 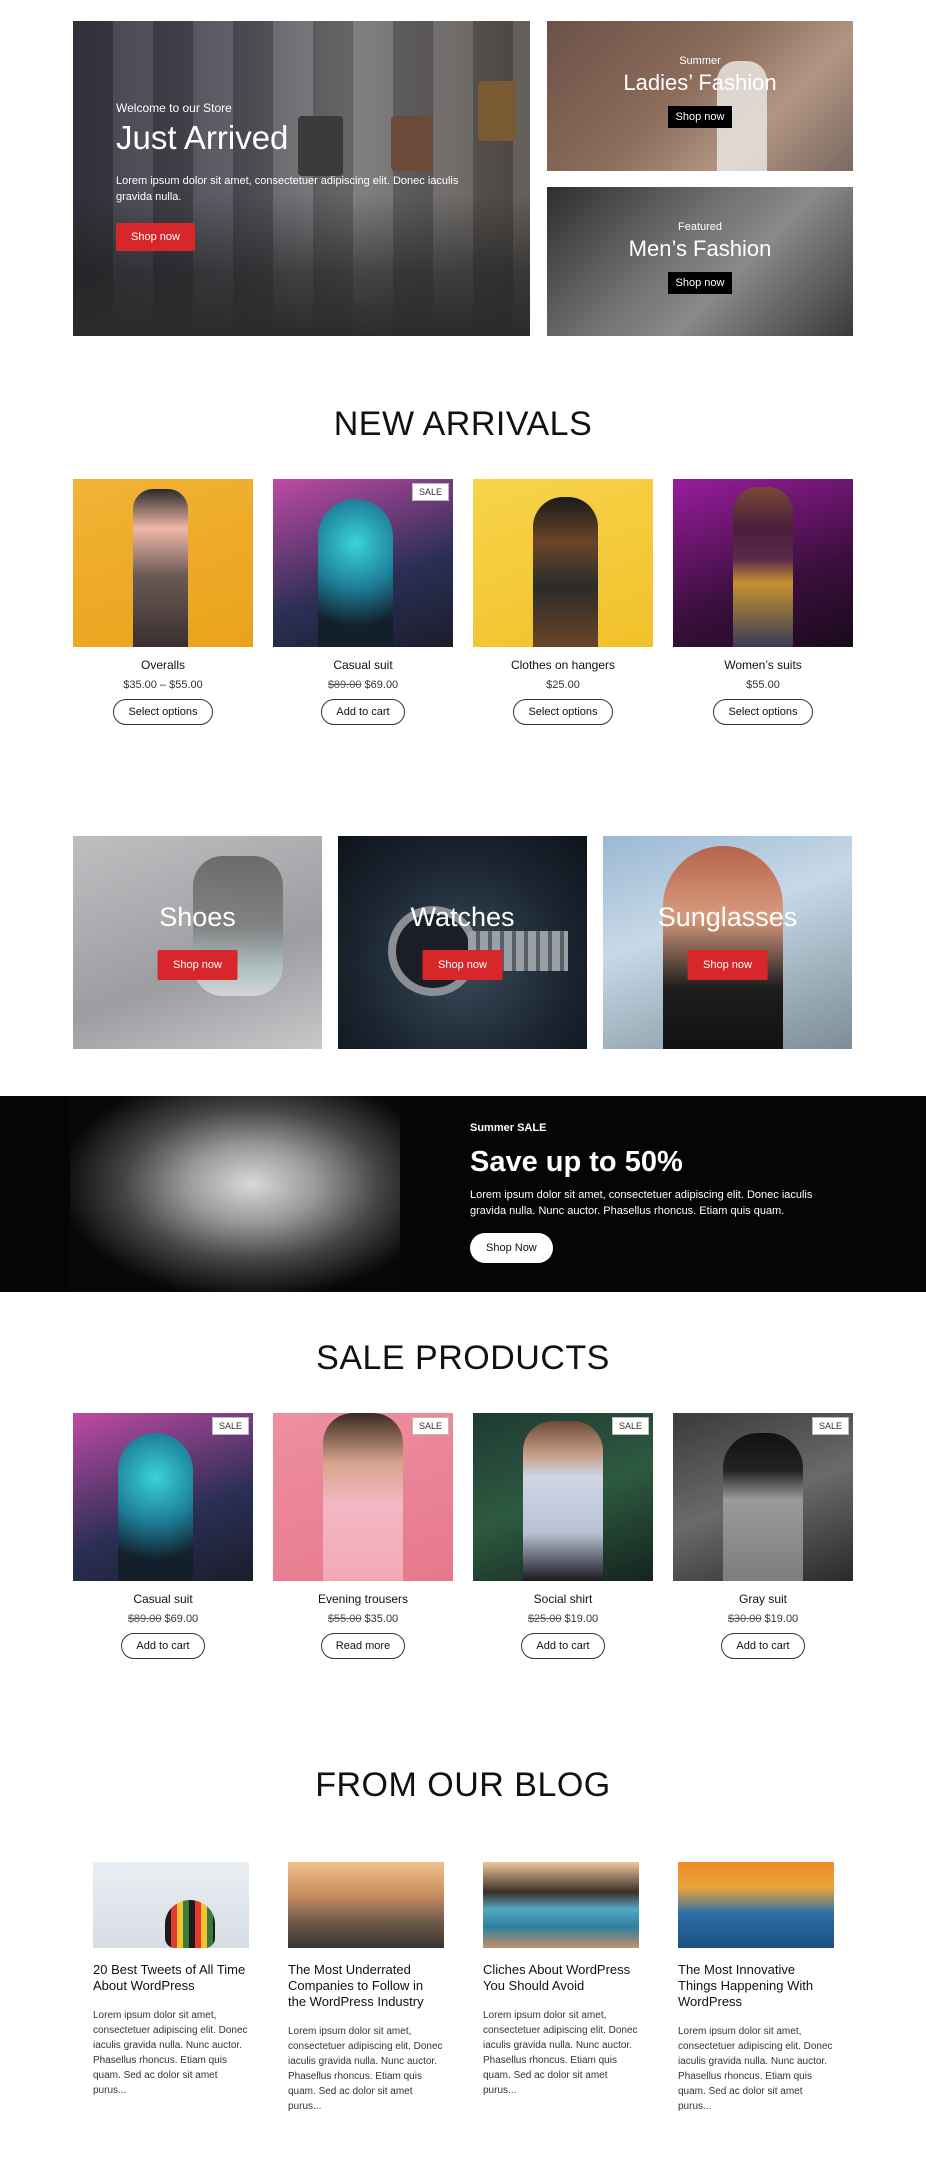 What do you see at coordinates (763, 1619) in the screenshot?
I see `product-price: $30.00 $19.00` at bounding box center [763, 1619].